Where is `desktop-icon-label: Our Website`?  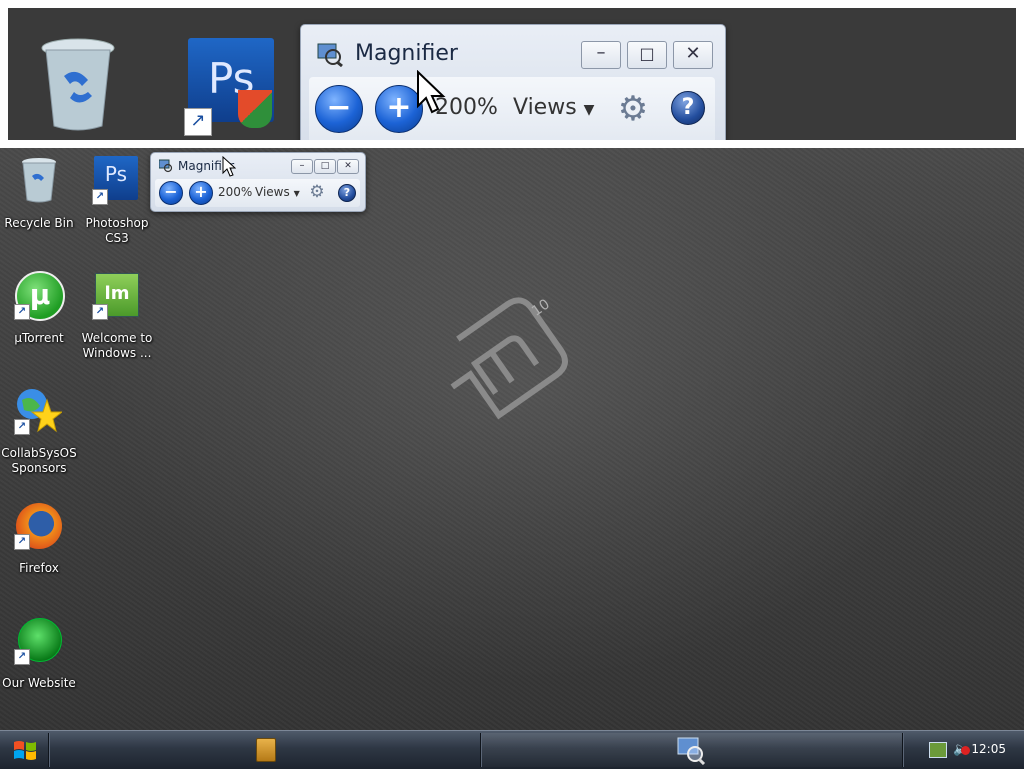 desktop-icon-label: Our Website is located at coordinates (39, 683).